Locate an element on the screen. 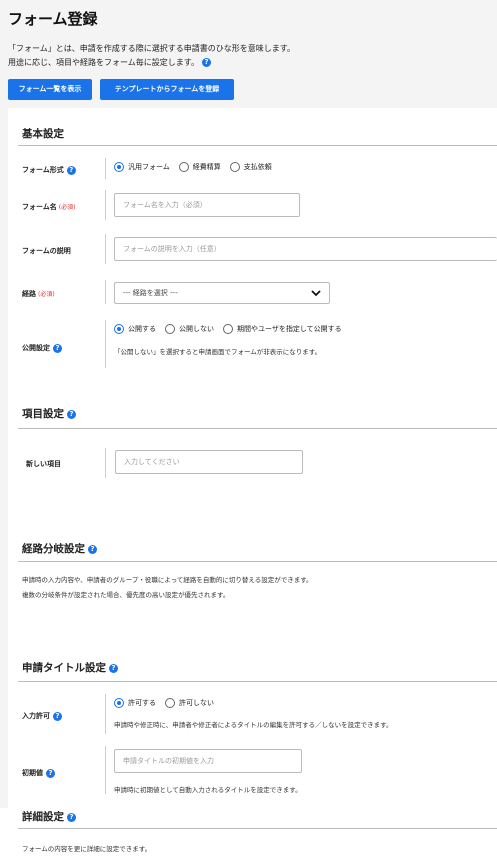  form-list-button: フォーム一覧を表示 is located at coordinates (50, 89).